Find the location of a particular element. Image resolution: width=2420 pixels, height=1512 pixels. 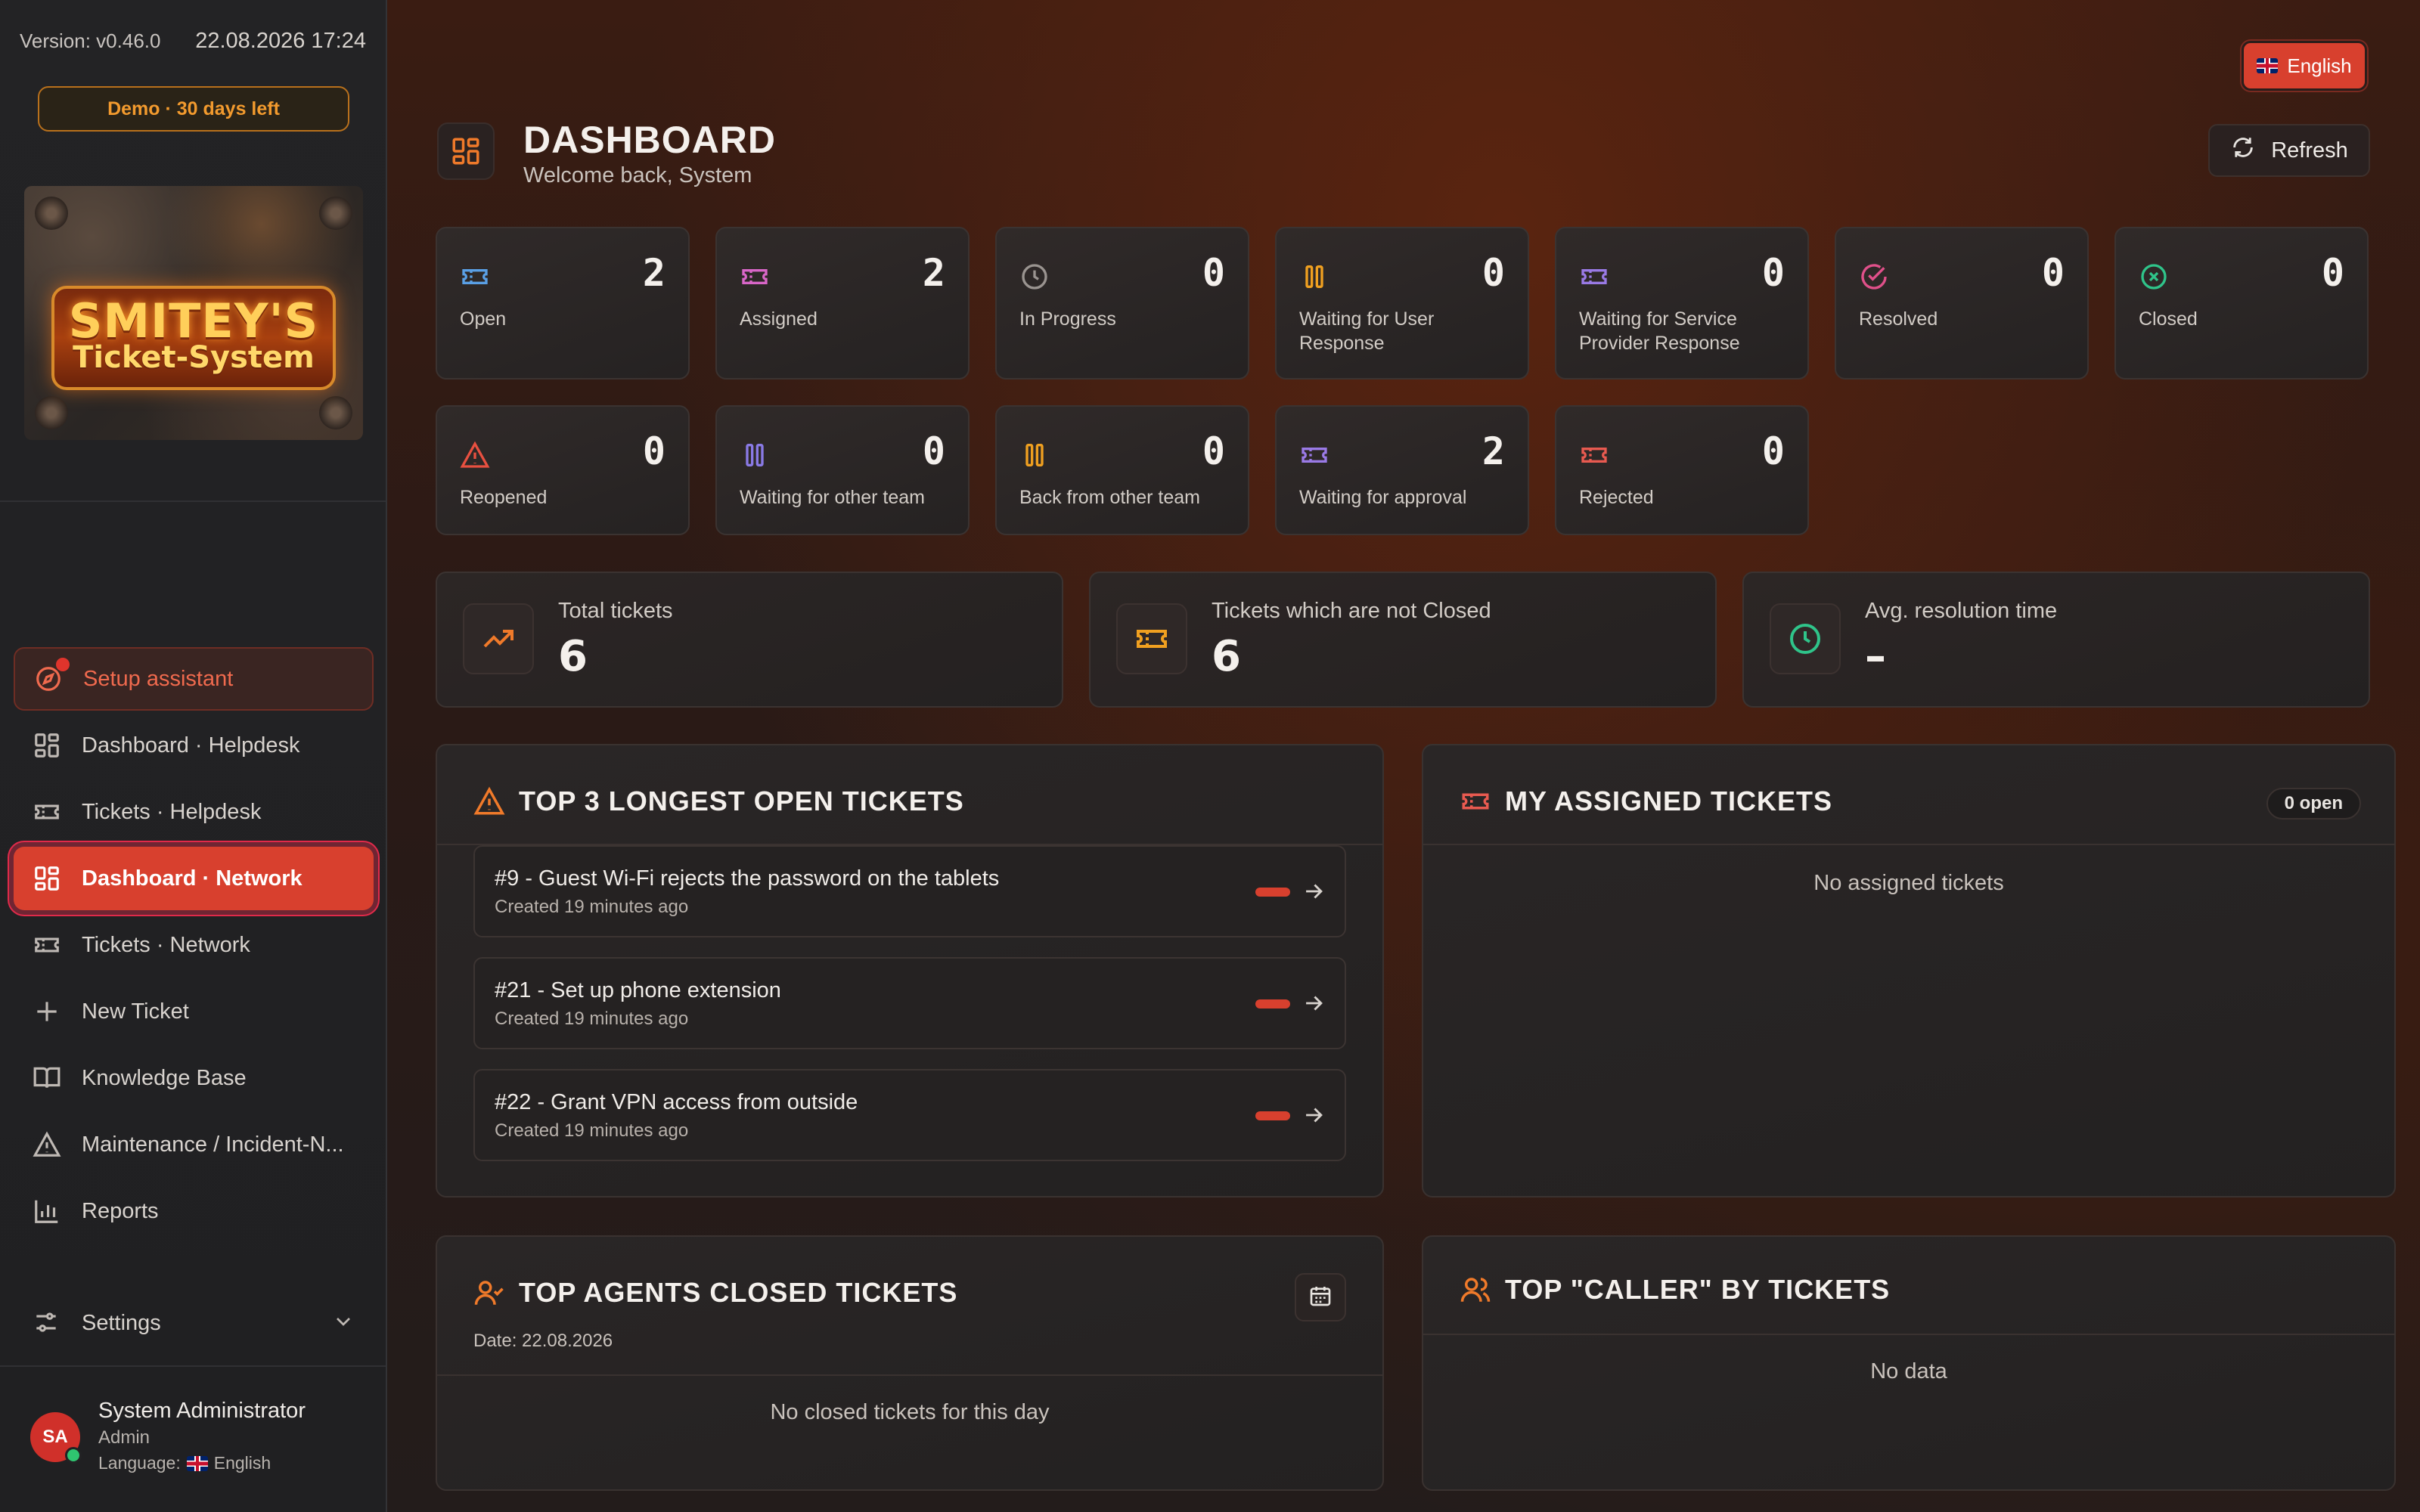

stat-card-waiting-provider: 0 Waiting for Service Provider Response is located at coordinates (1682, 303).